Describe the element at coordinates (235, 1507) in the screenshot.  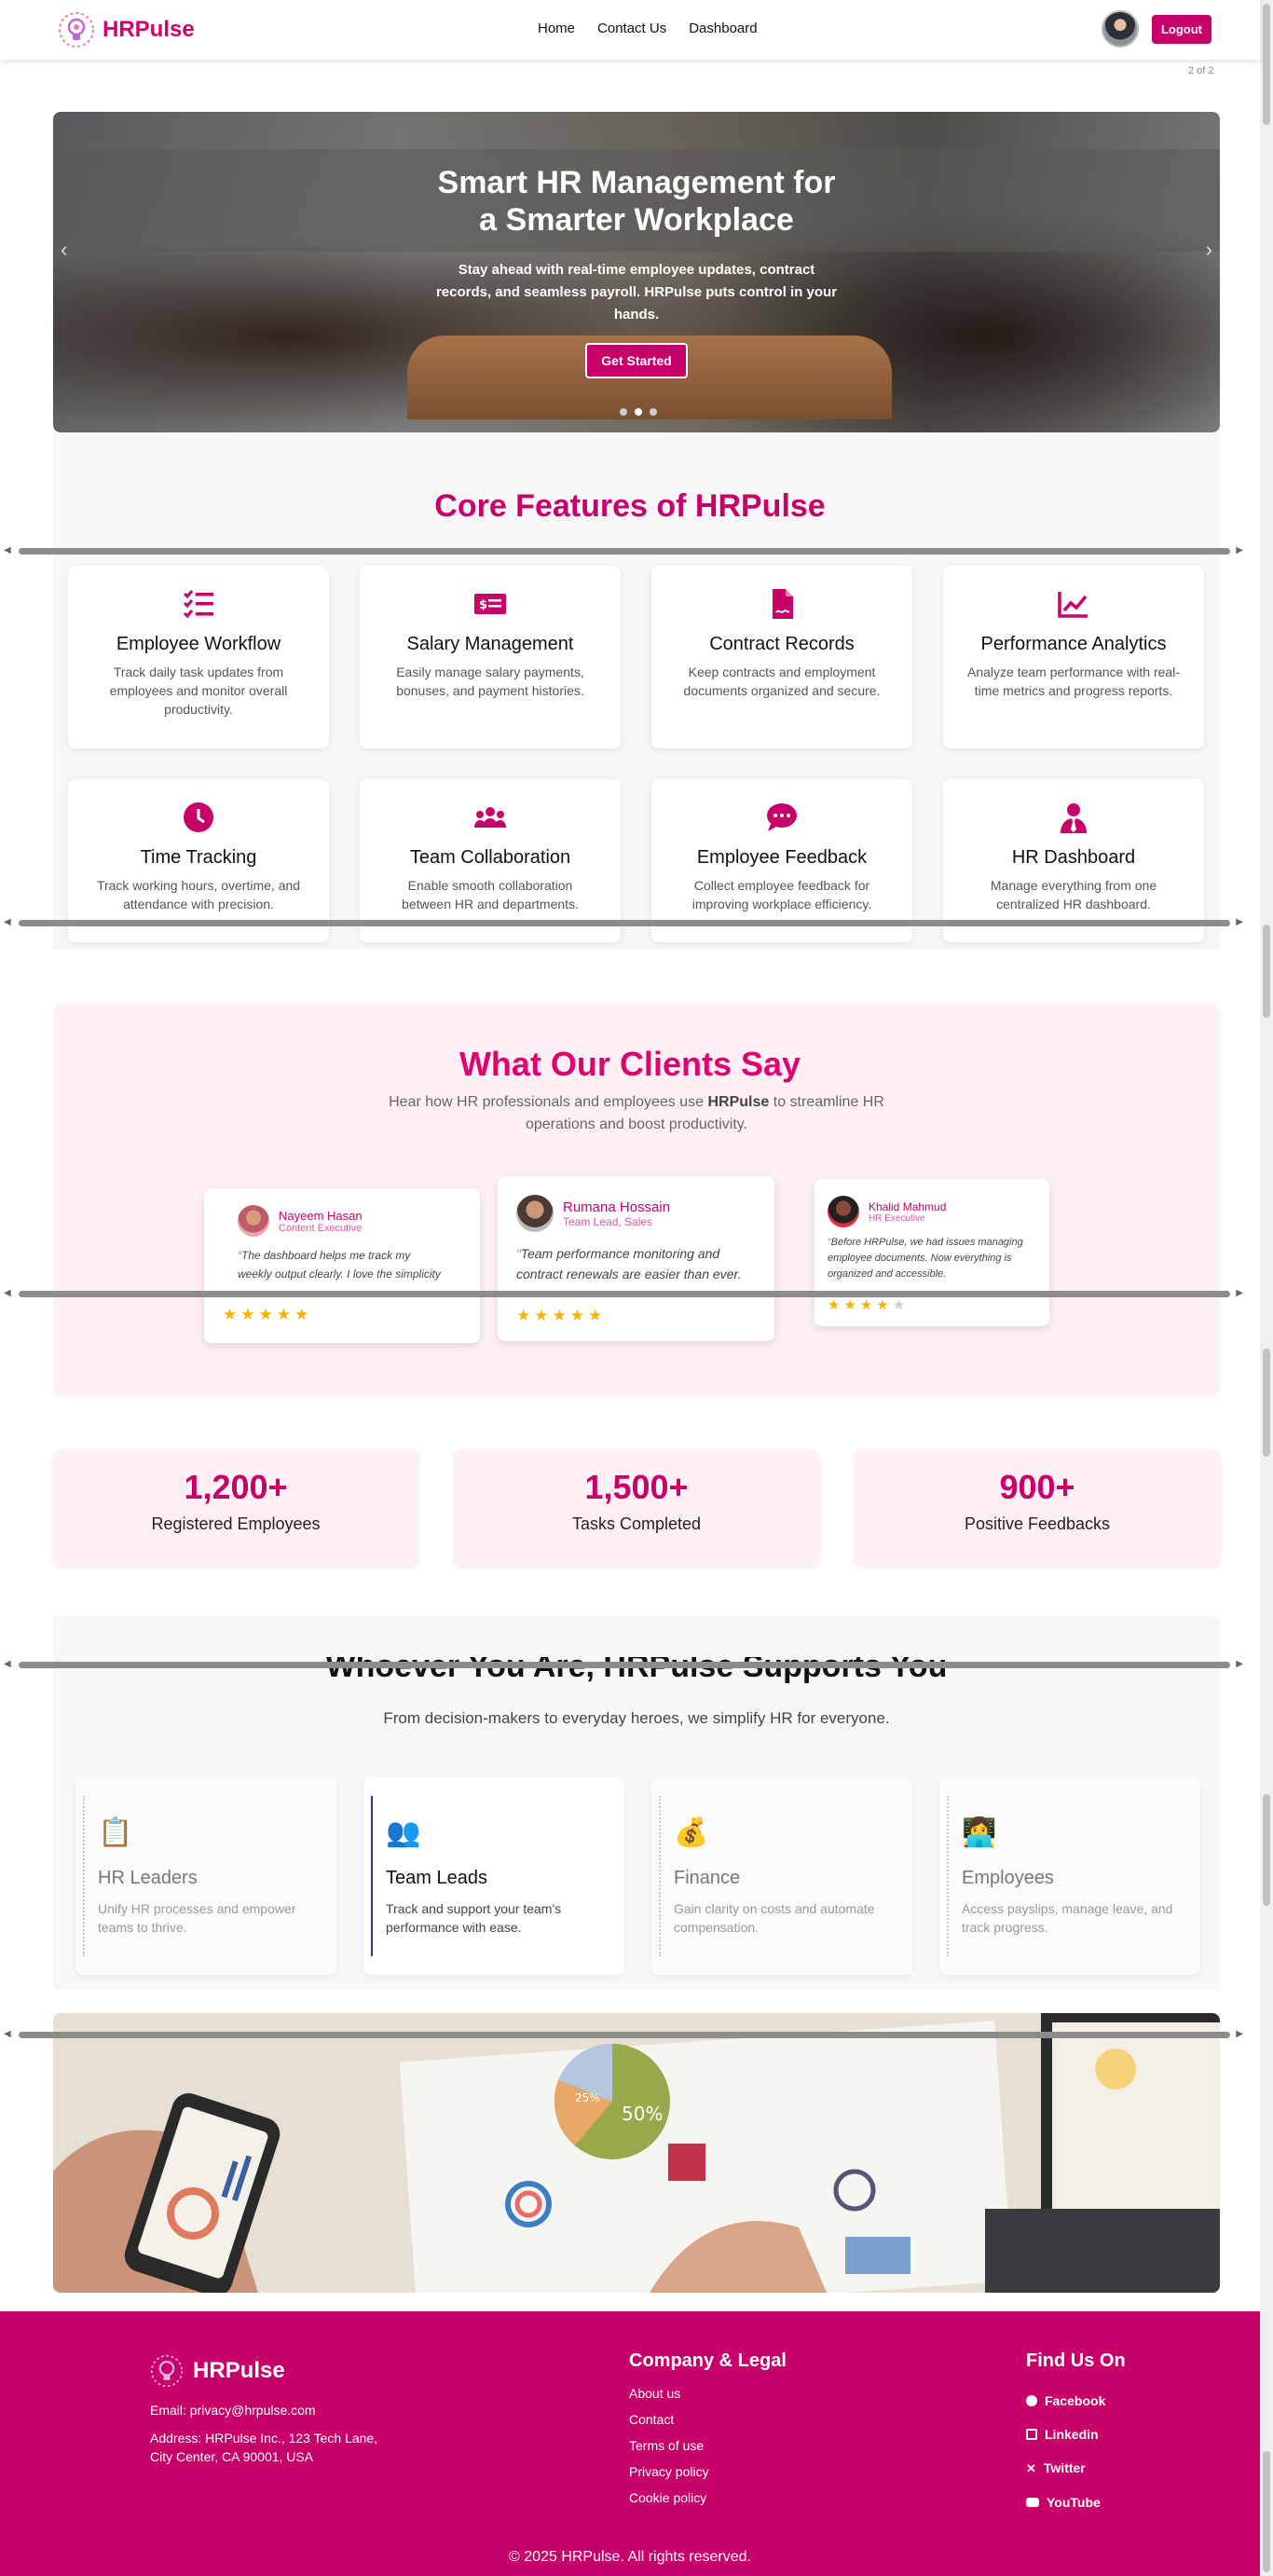
I see `stat-card: 1,200+ Registered Employees` at that location.